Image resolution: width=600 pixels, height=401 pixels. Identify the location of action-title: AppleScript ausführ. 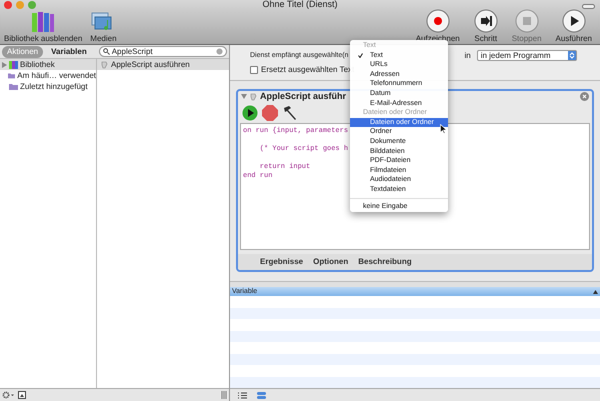
(303, 97).